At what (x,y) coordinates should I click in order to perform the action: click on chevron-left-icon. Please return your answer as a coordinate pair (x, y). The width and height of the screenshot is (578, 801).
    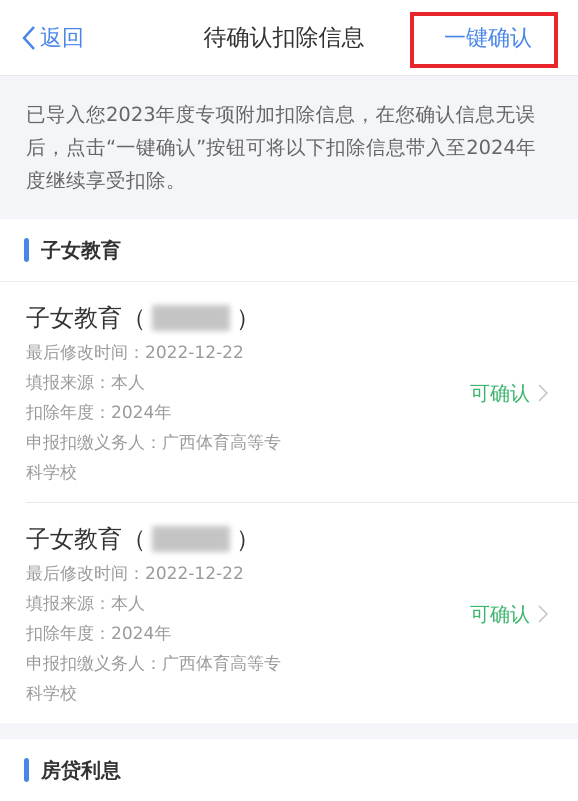
    Looking at the image, I should click on (29, 37).